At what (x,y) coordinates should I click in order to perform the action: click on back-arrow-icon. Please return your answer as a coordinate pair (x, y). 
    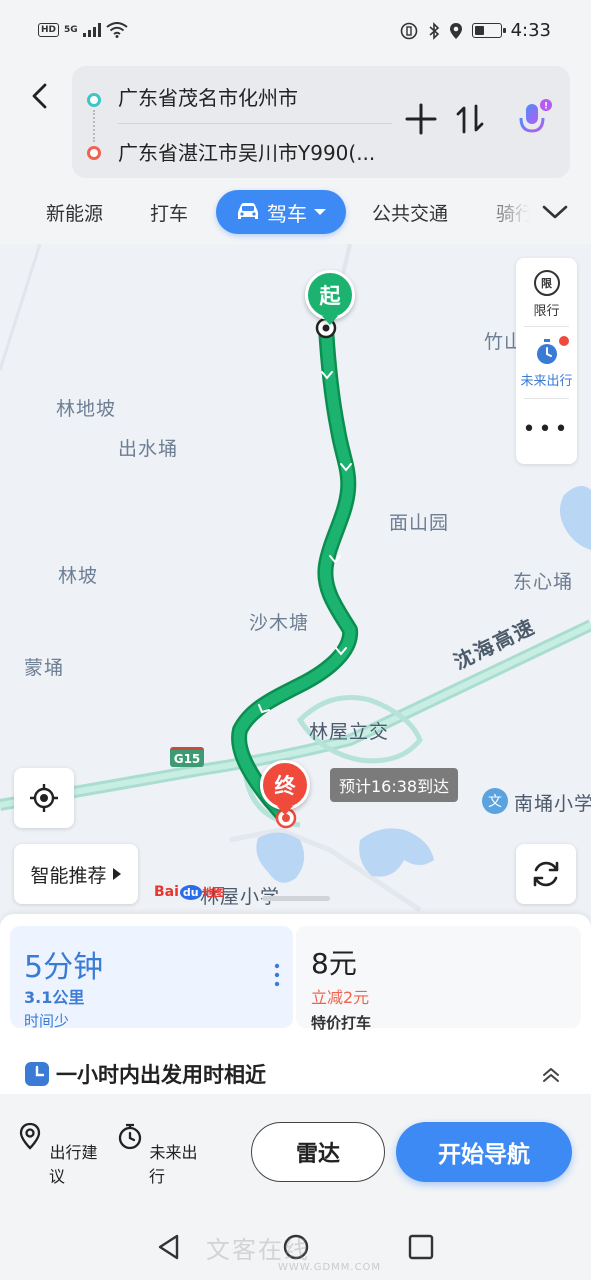
    Looking at the image, I should click on (39, 96).